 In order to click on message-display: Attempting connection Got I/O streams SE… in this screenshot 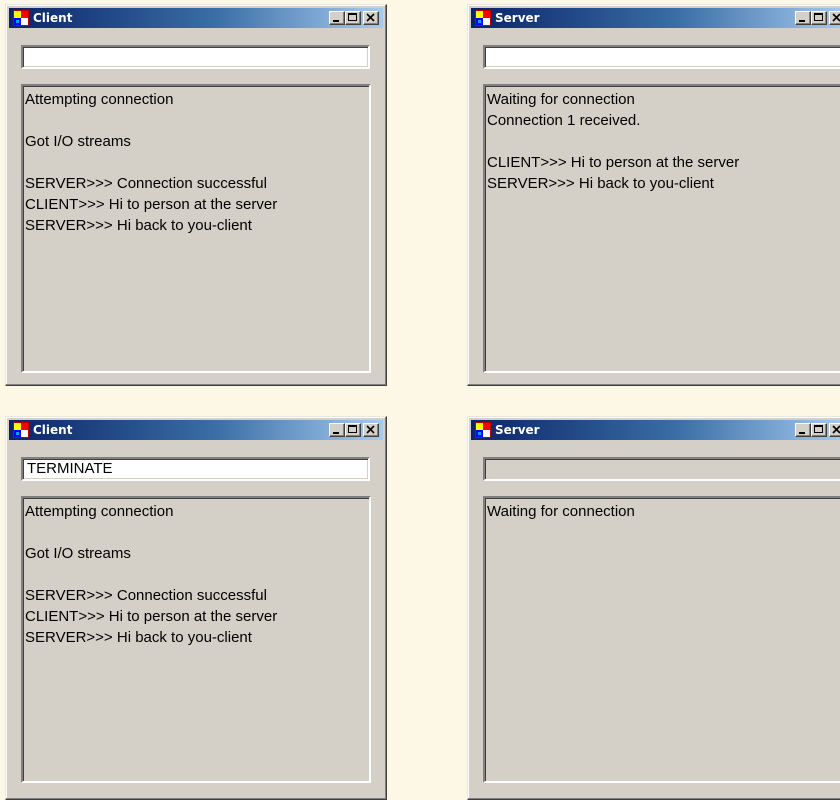, I will do `click(196, 639)`.